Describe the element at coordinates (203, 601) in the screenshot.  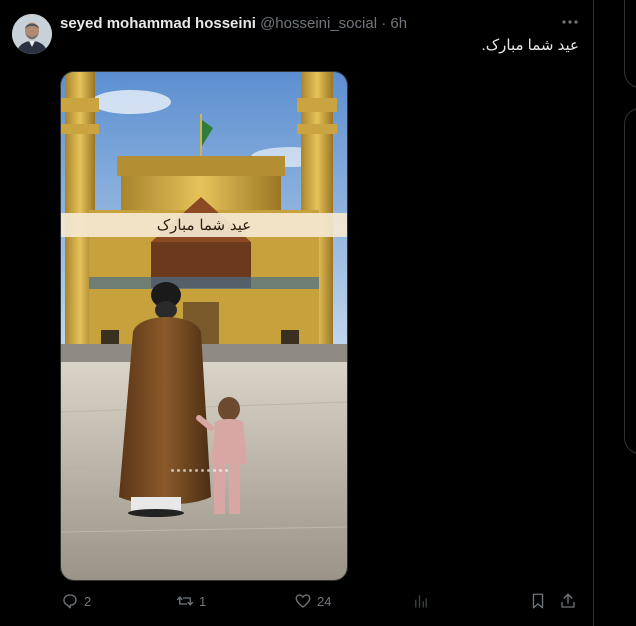
I see `retweet-count: 1` at that location.